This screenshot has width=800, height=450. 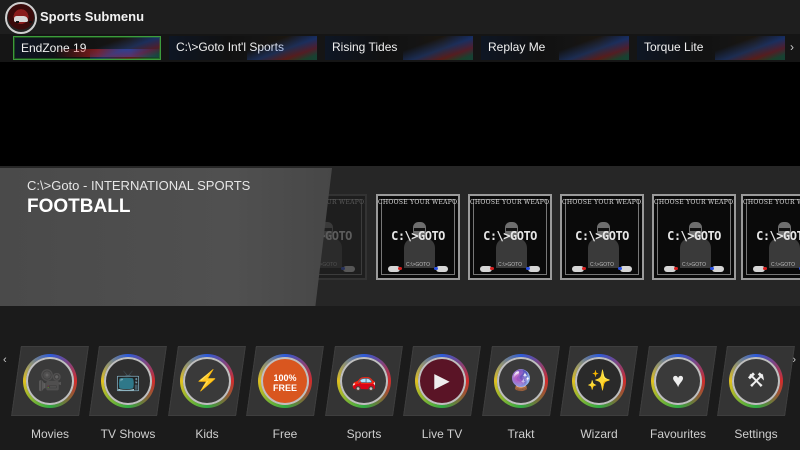 I want to click on tab-label: Replay Me, so click(x=517, y=47).